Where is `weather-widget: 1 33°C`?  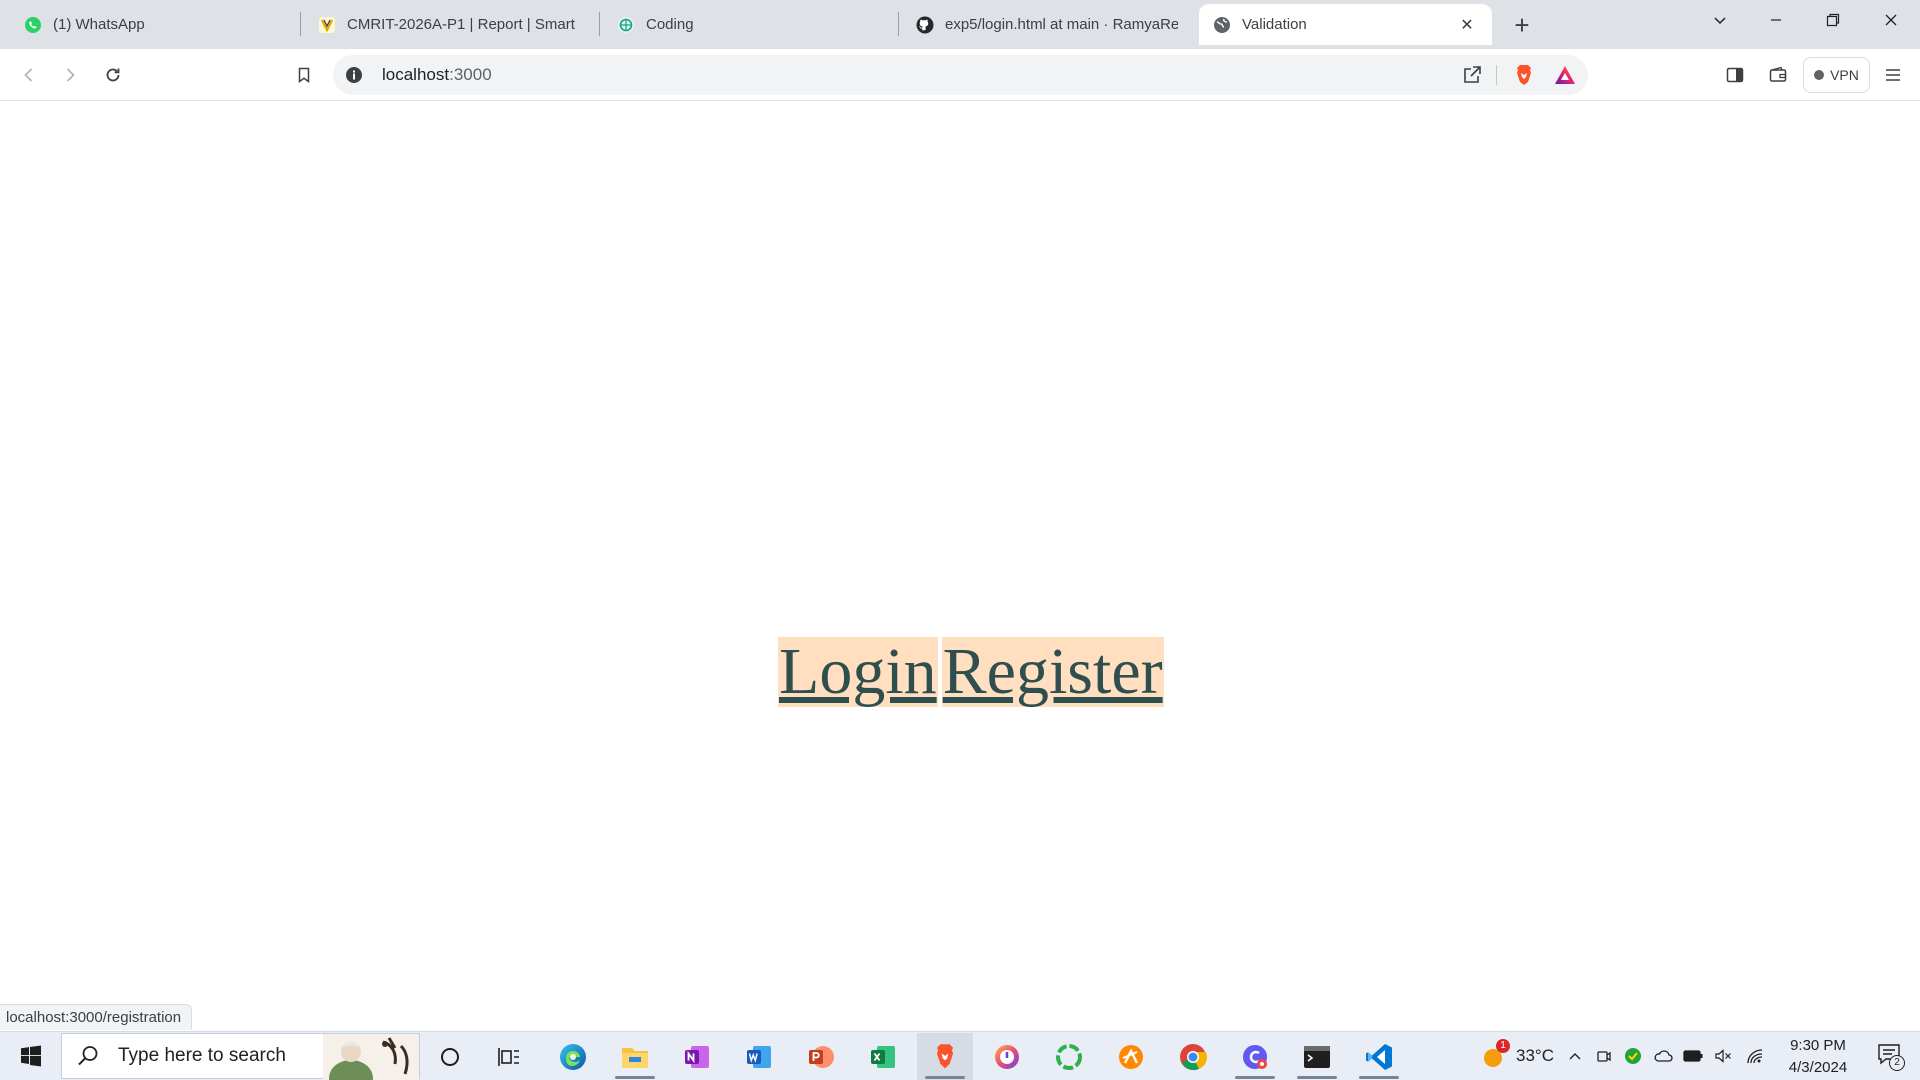
weather-widget: 1 33°C is located at coordinates (1516, 1056).